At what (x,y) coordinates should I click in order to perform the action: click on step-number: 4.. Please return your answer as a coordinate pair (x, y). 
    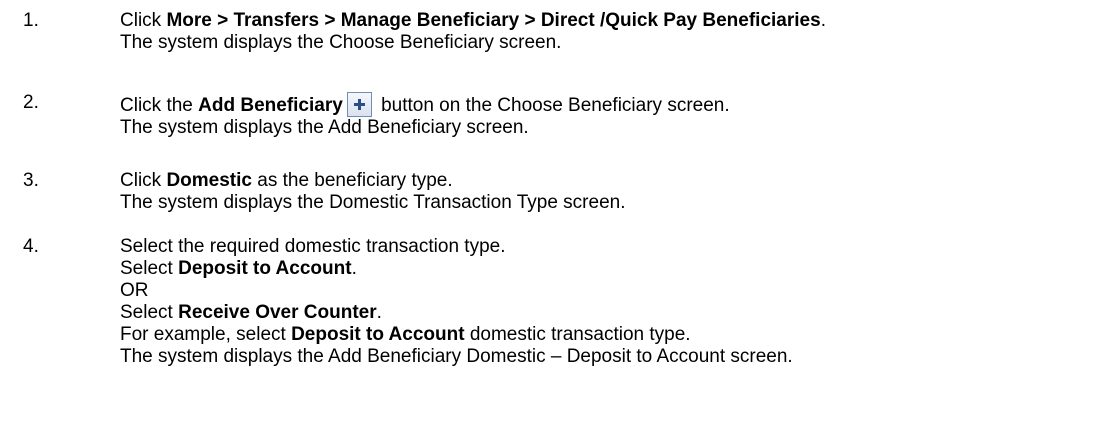
    Looking at the image, I should click on (31, 246).